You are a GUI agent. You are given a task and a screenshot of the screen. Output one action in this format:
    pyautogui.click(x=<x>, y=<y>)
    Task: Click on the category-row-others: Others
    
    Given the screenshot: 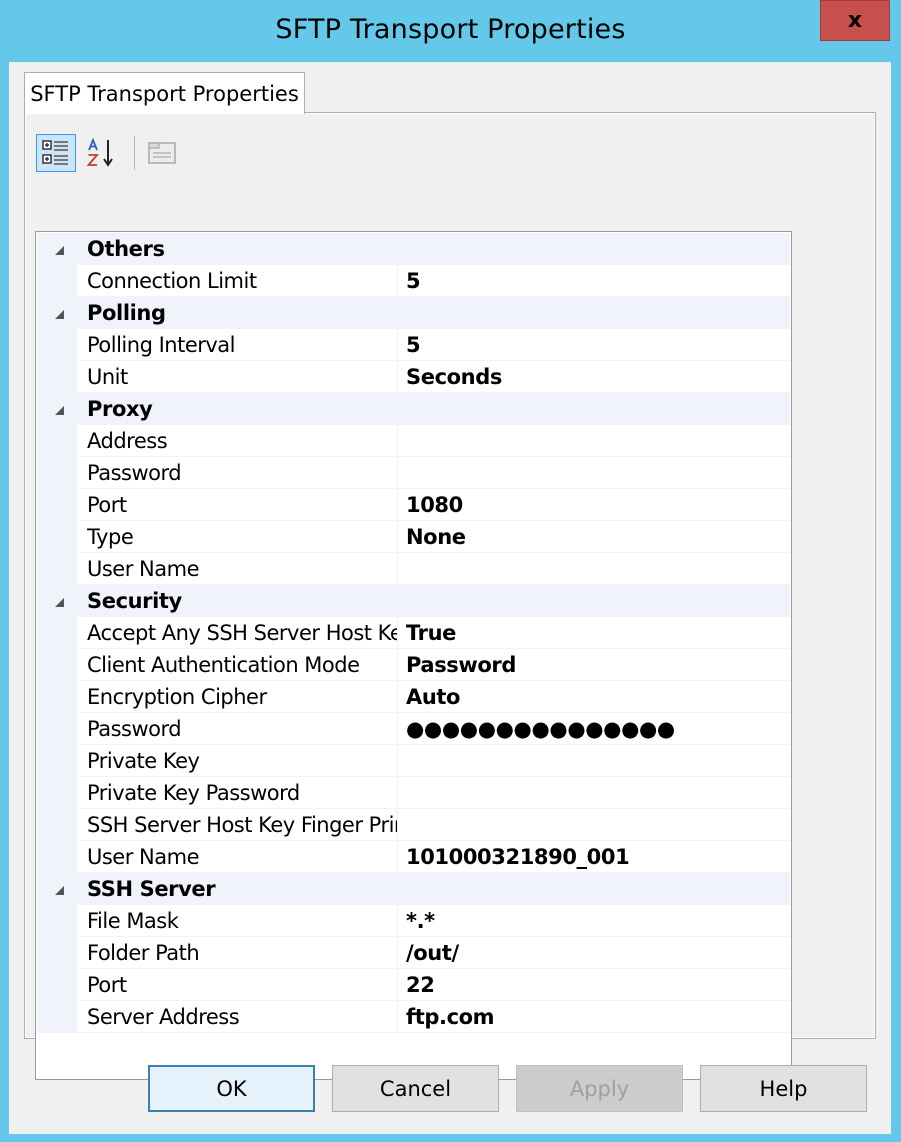 What is the action you would take?
    pyautogui.click(x=413, y=249)
    